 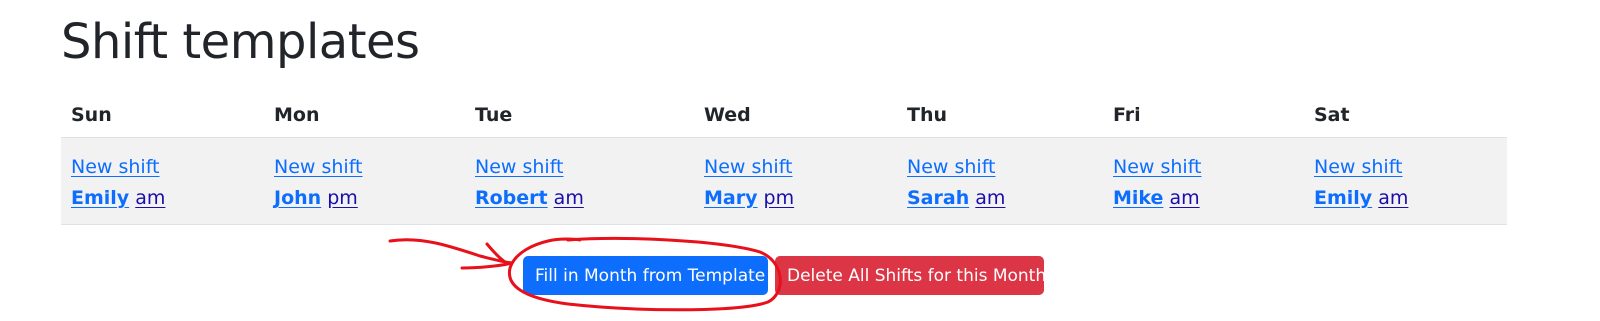 I want to click on table-header-row: Sun Mon Tue Wed Thu Fri Sat, so click(x=784, y=115).